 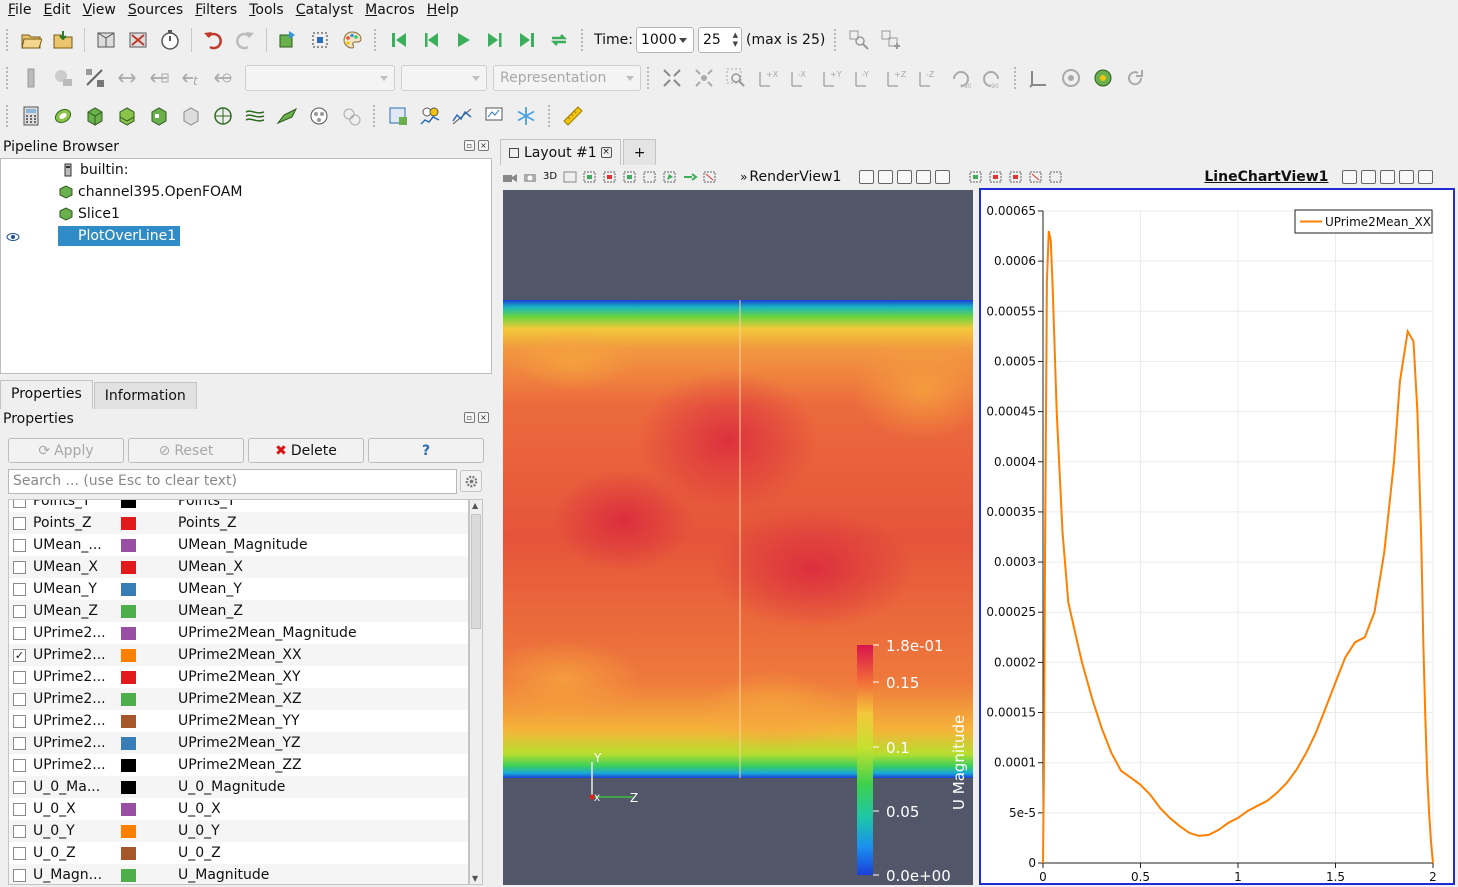 What do you see at coordinates (928, 78) in the screenshot?
I see `view-minus-z-button: -Z` at bounding box center [928, 78].